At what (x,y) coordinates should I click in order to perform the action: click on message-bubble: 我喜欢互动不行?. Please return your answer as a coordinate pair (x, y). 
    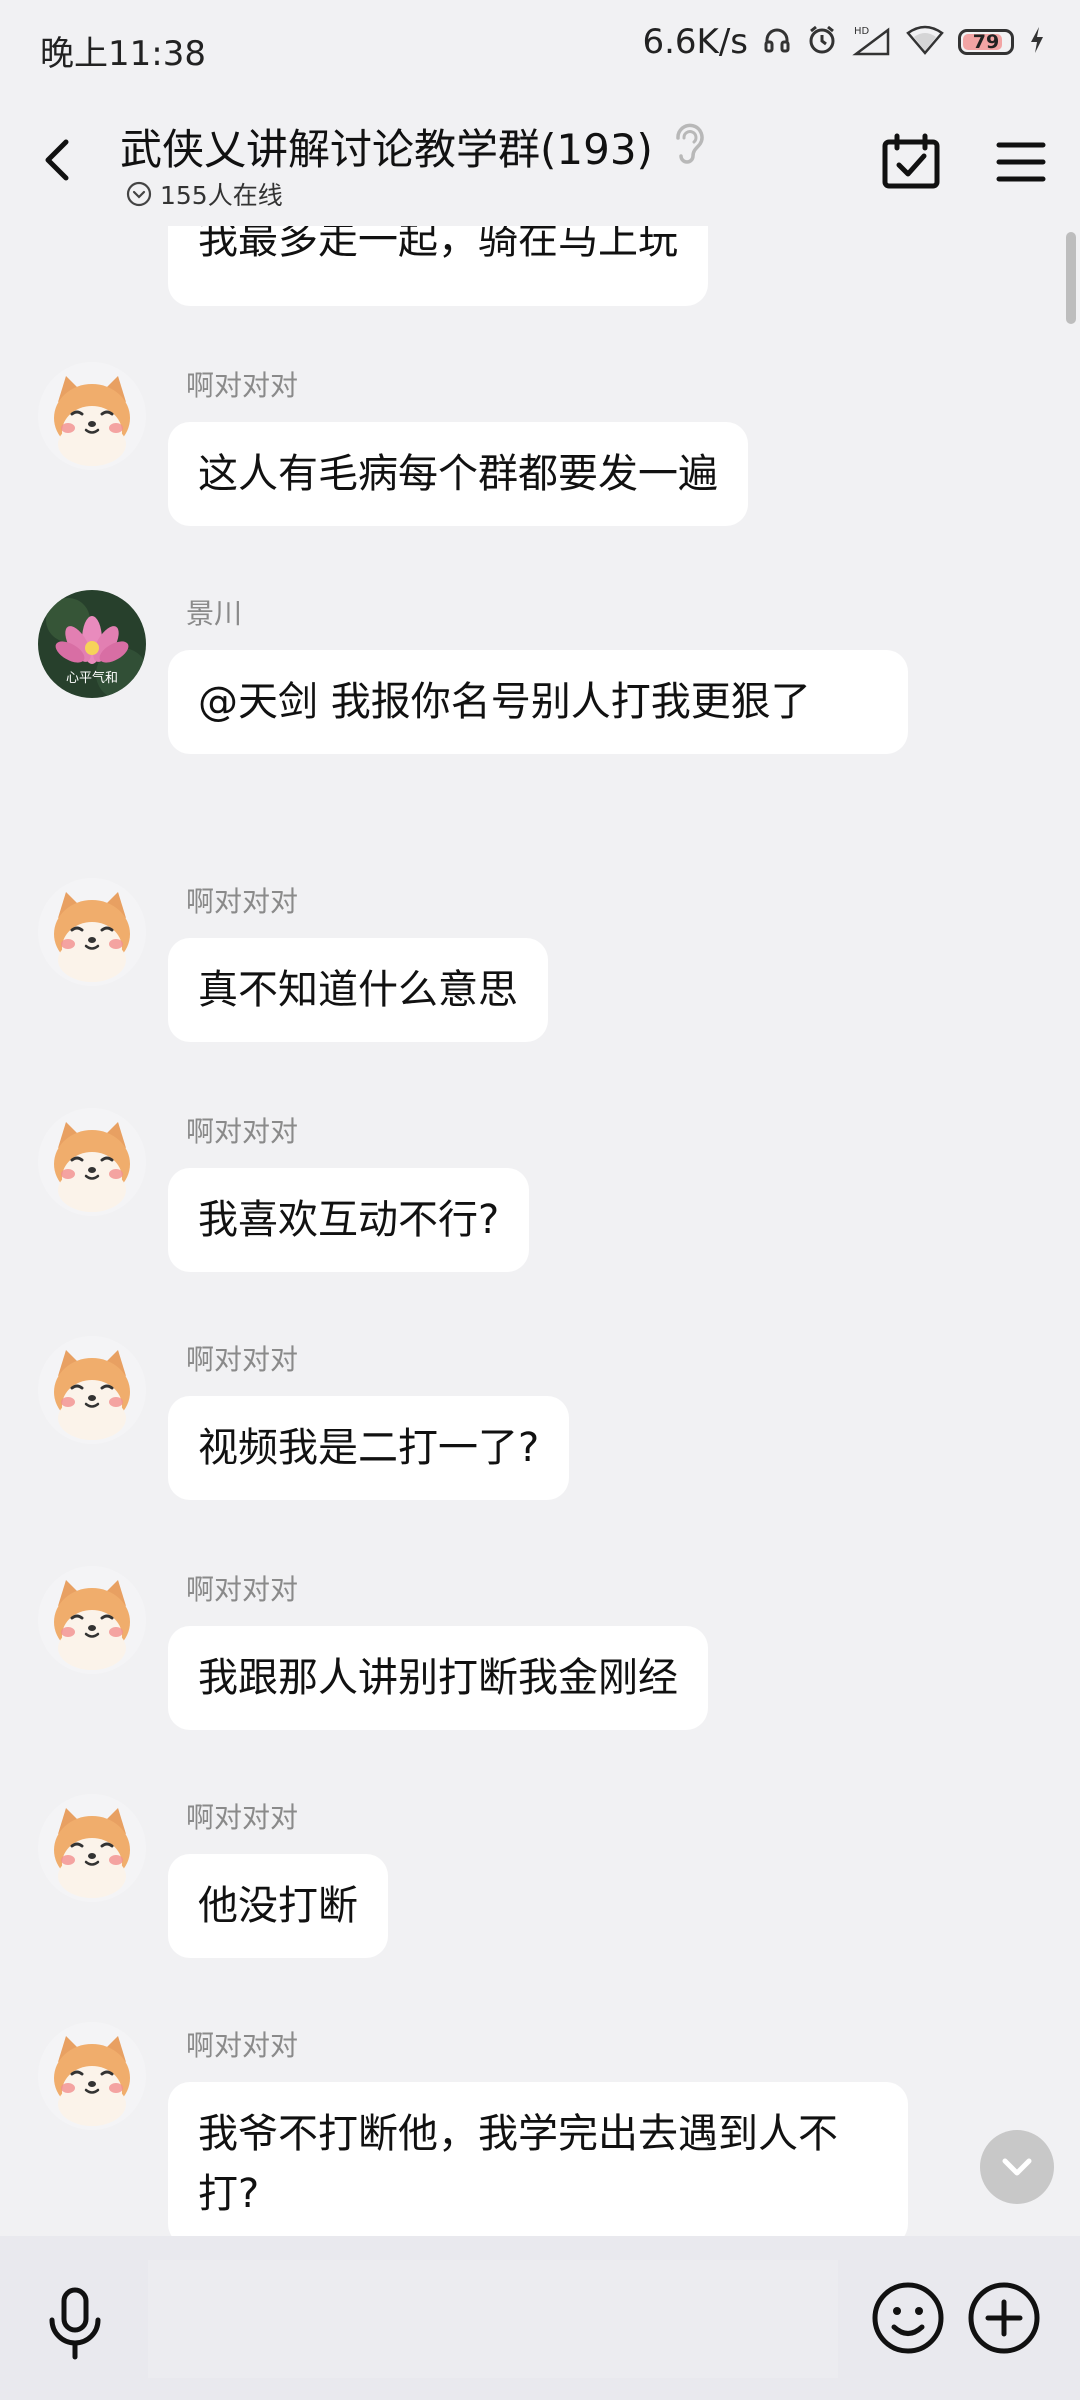
    Looking at the image, I should click on (349, 1220).